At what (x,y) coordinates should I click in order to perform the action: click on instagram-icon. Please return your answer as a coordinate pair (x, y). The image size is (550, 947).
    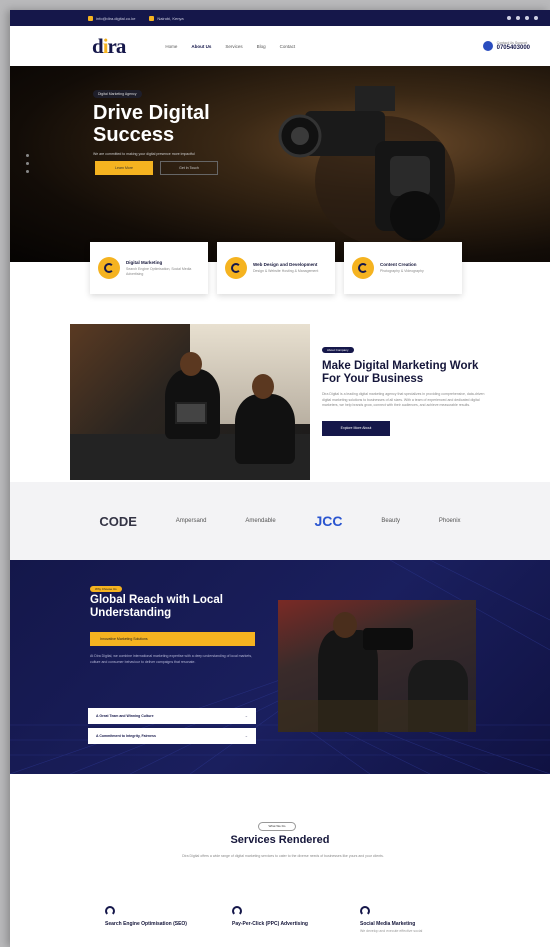
    Looking at the image, I should click on (518, 18).